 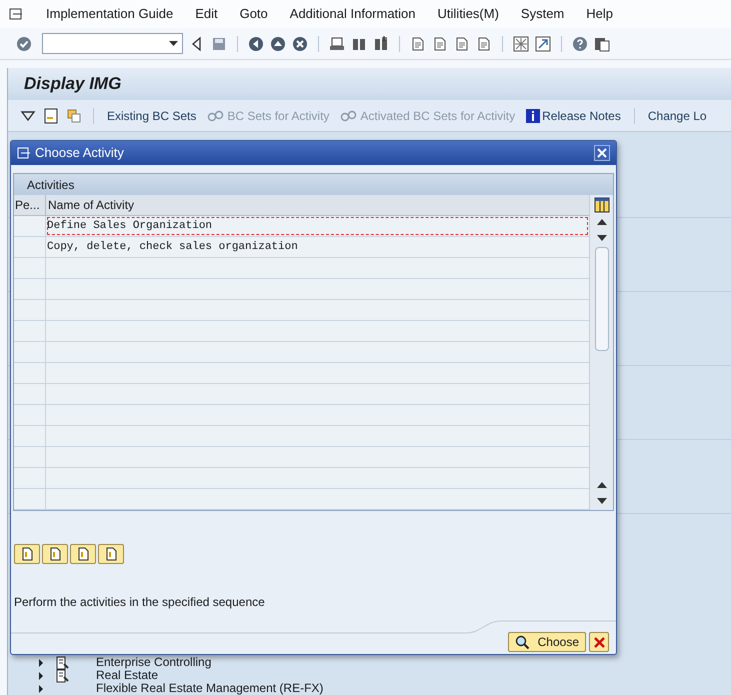 I want to click on menu-item: Utilities(M), so click(x=468, y=14).